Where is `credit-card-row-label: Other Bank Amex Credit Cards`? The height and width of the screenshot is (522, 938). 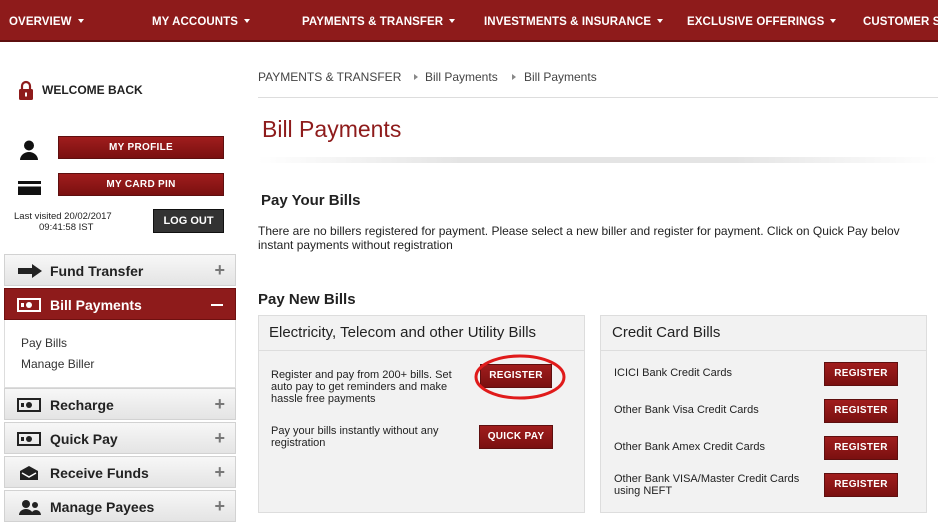
credit-card-row-label: Other Bank Amex Credit Cards is located at coordinates (690, 447).